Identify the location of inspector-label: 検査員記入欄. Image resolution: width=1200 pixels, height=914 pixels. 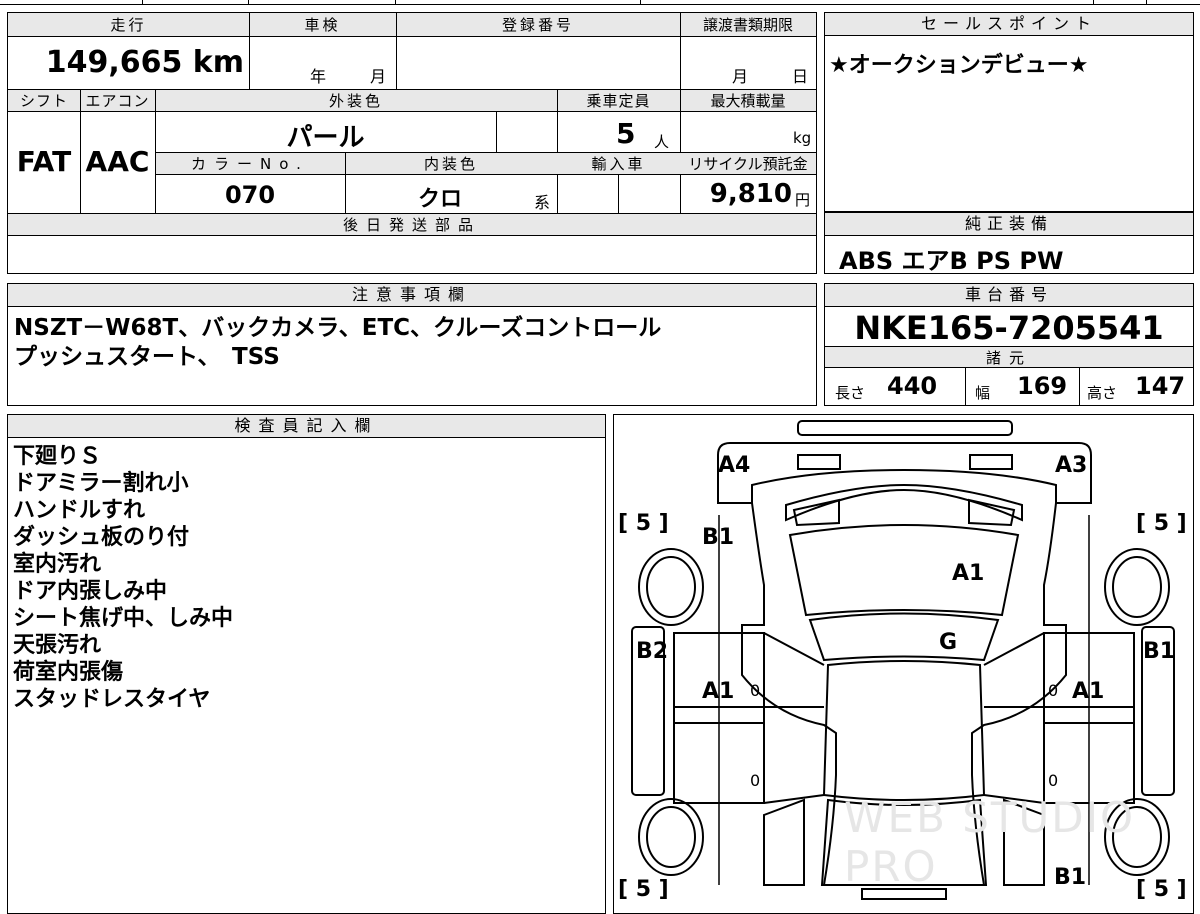
(306, 426).